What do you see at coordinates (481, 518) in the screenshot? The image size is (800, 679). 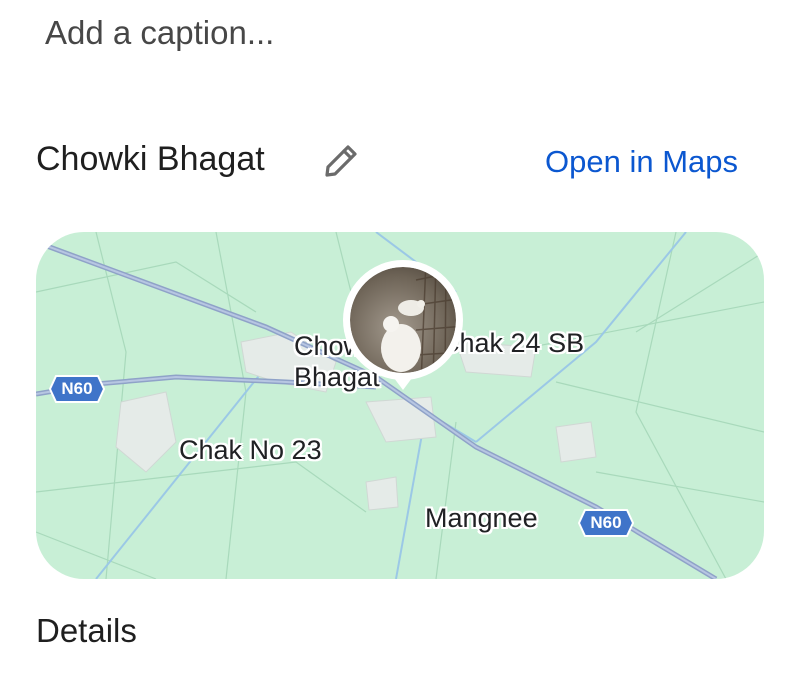 I see `map-label-mangnee: Mangnee` at bounding box center [481, 518].